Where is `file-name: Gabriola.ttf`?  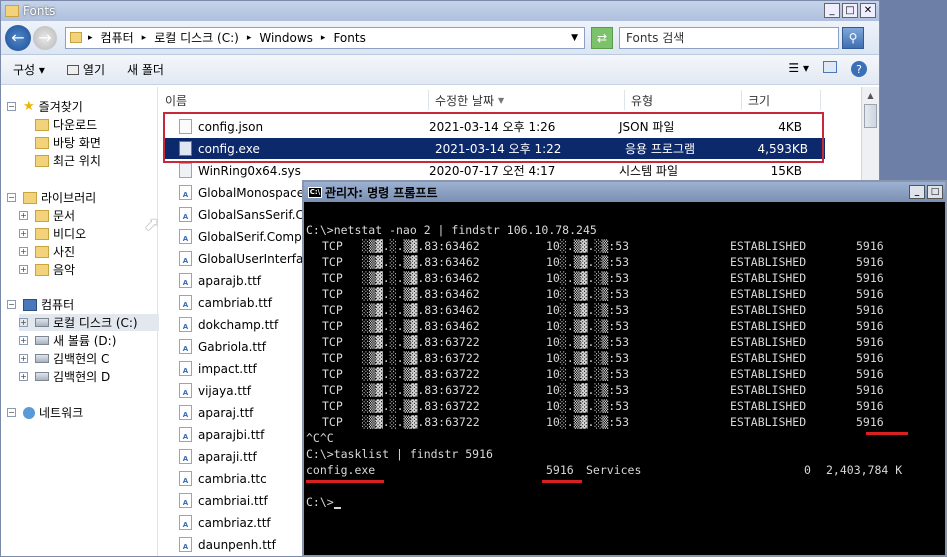
file-name: Gabriola.ttf is located at coordinates (232, 346).